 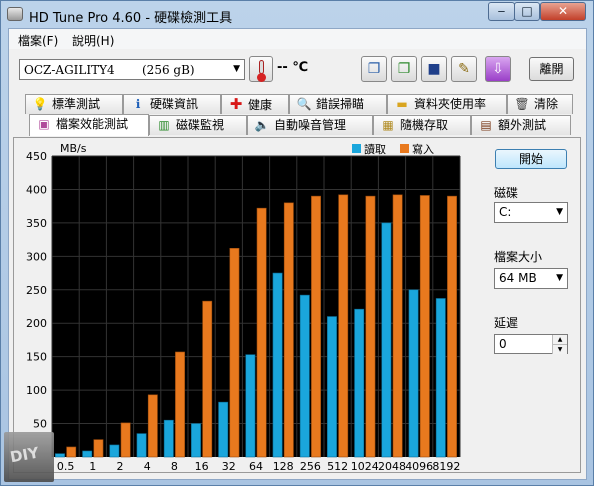 I want to click on tab-info: ℹ 硬碟資訊, so click(x=172, y=104).